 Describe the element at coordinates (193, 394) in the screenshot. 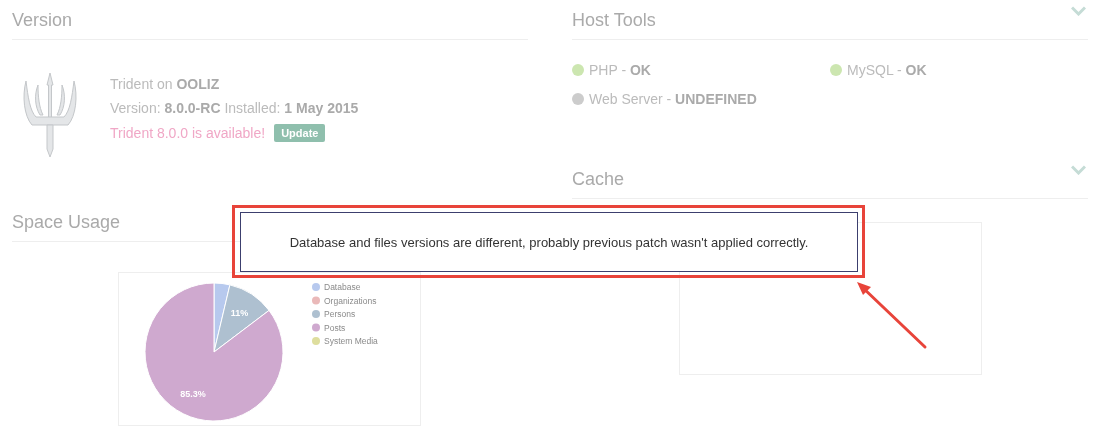

I see `slice-label: 85.3%` at that location.